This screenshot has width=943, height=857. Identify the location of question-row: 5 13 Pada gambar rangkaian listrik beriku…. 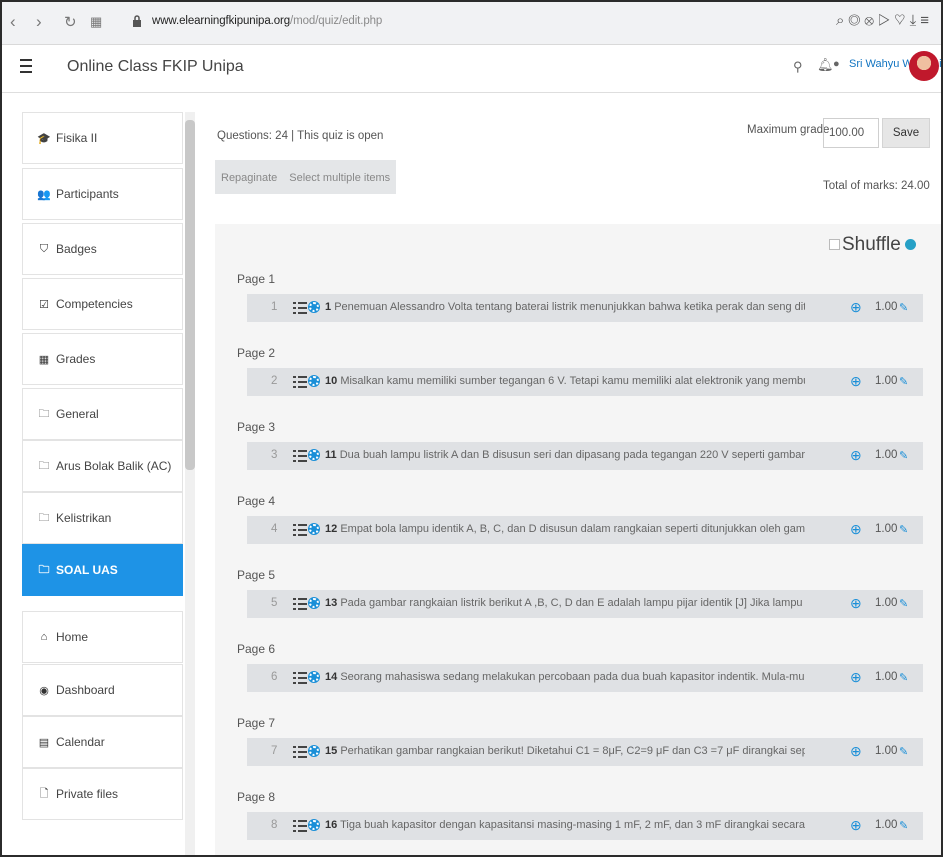
(585, 604).